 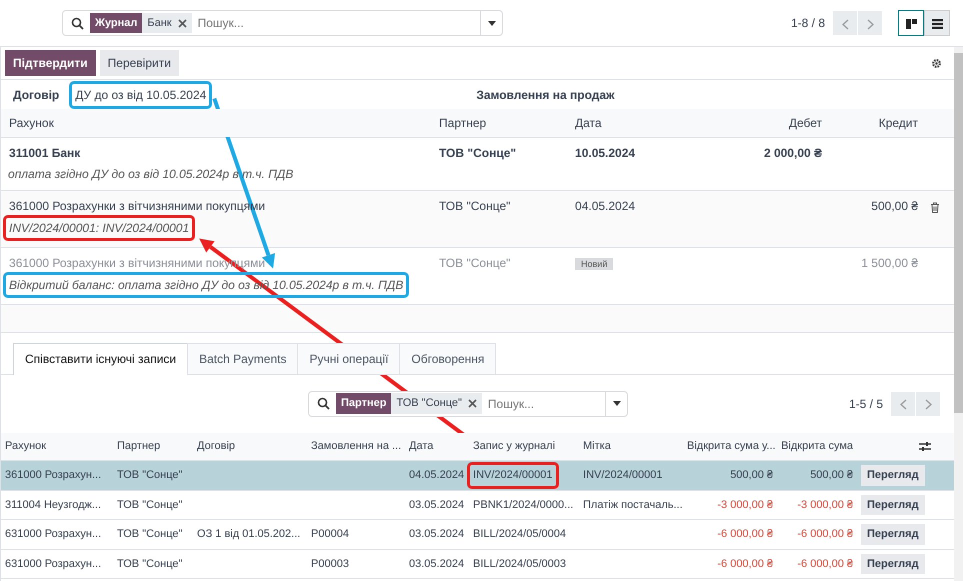 What do you see at coordinates (807, 23) in the screenshot?
I see `pager-value: 1-8 / 8` at bounding box center [807, 23].